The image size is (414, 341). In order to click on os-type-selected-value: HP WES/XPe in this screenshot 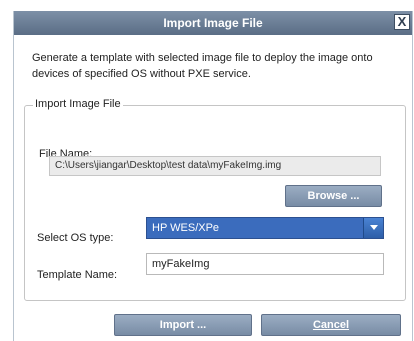, I will do `click(186, 228)`.